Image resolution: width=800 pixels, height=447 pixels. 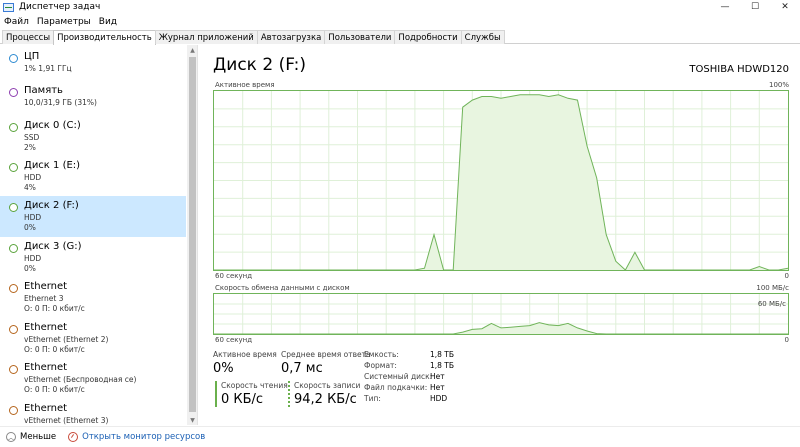 I want to click on cpu-graph-icon, so click(x=13, y=58).